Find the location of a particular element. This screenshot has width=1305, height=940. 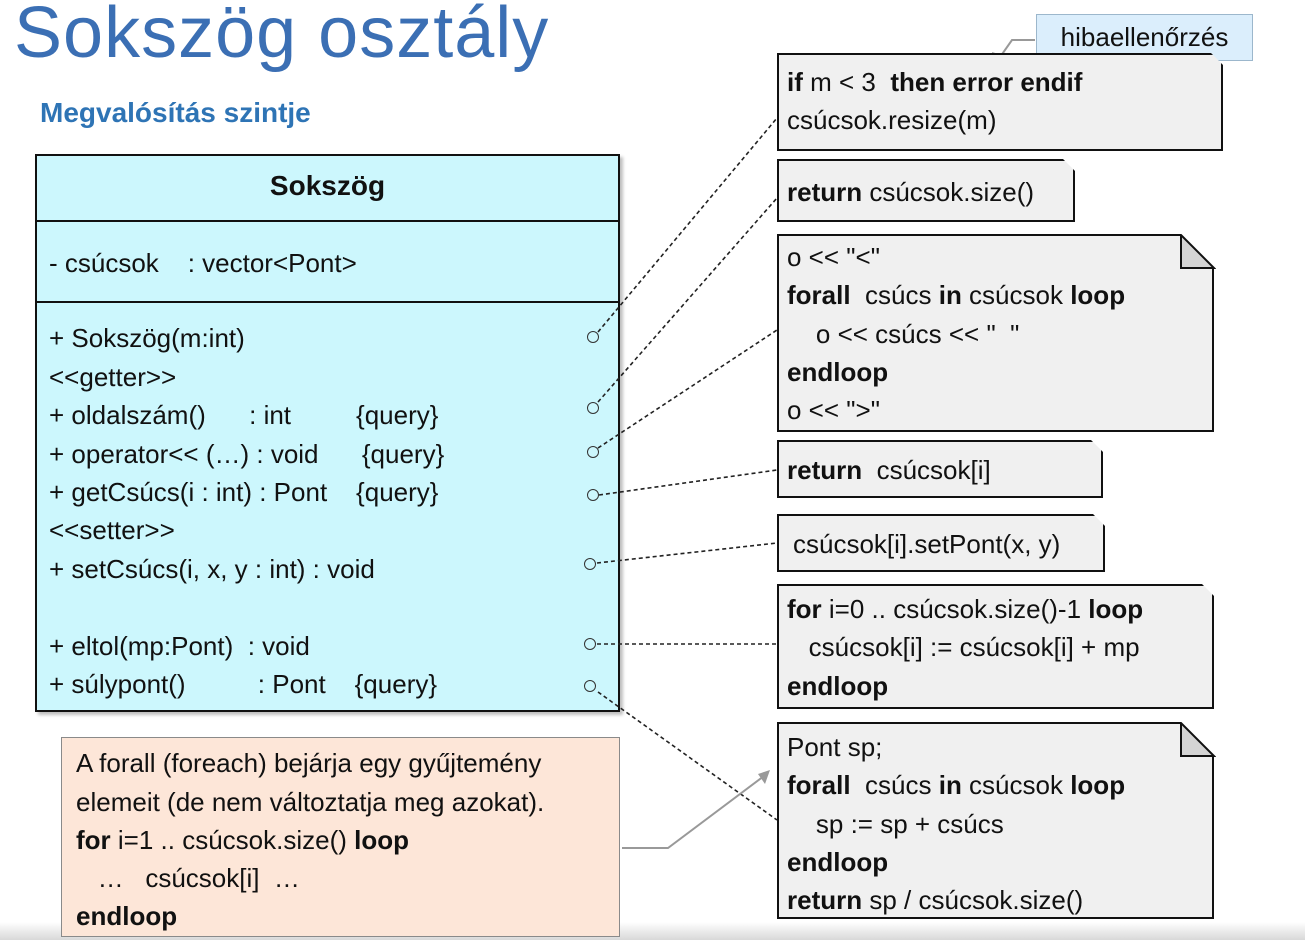

note-sulypont-line4: endloop is located at coordinates (838, 862).